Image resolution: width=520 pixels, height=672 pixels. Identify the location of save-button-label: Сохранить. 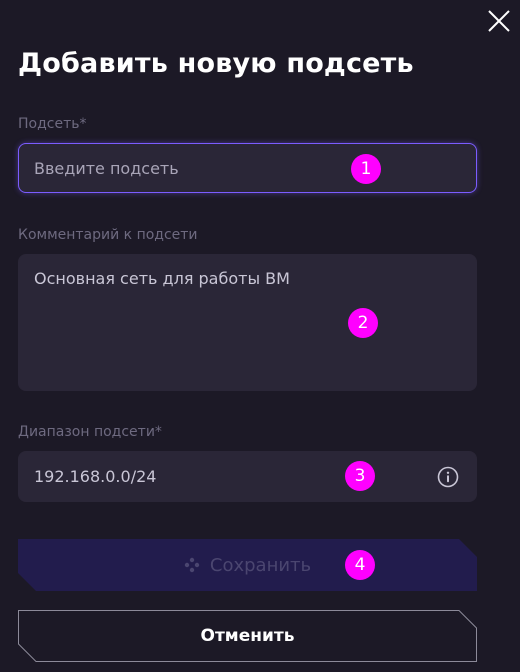
(260, 565).